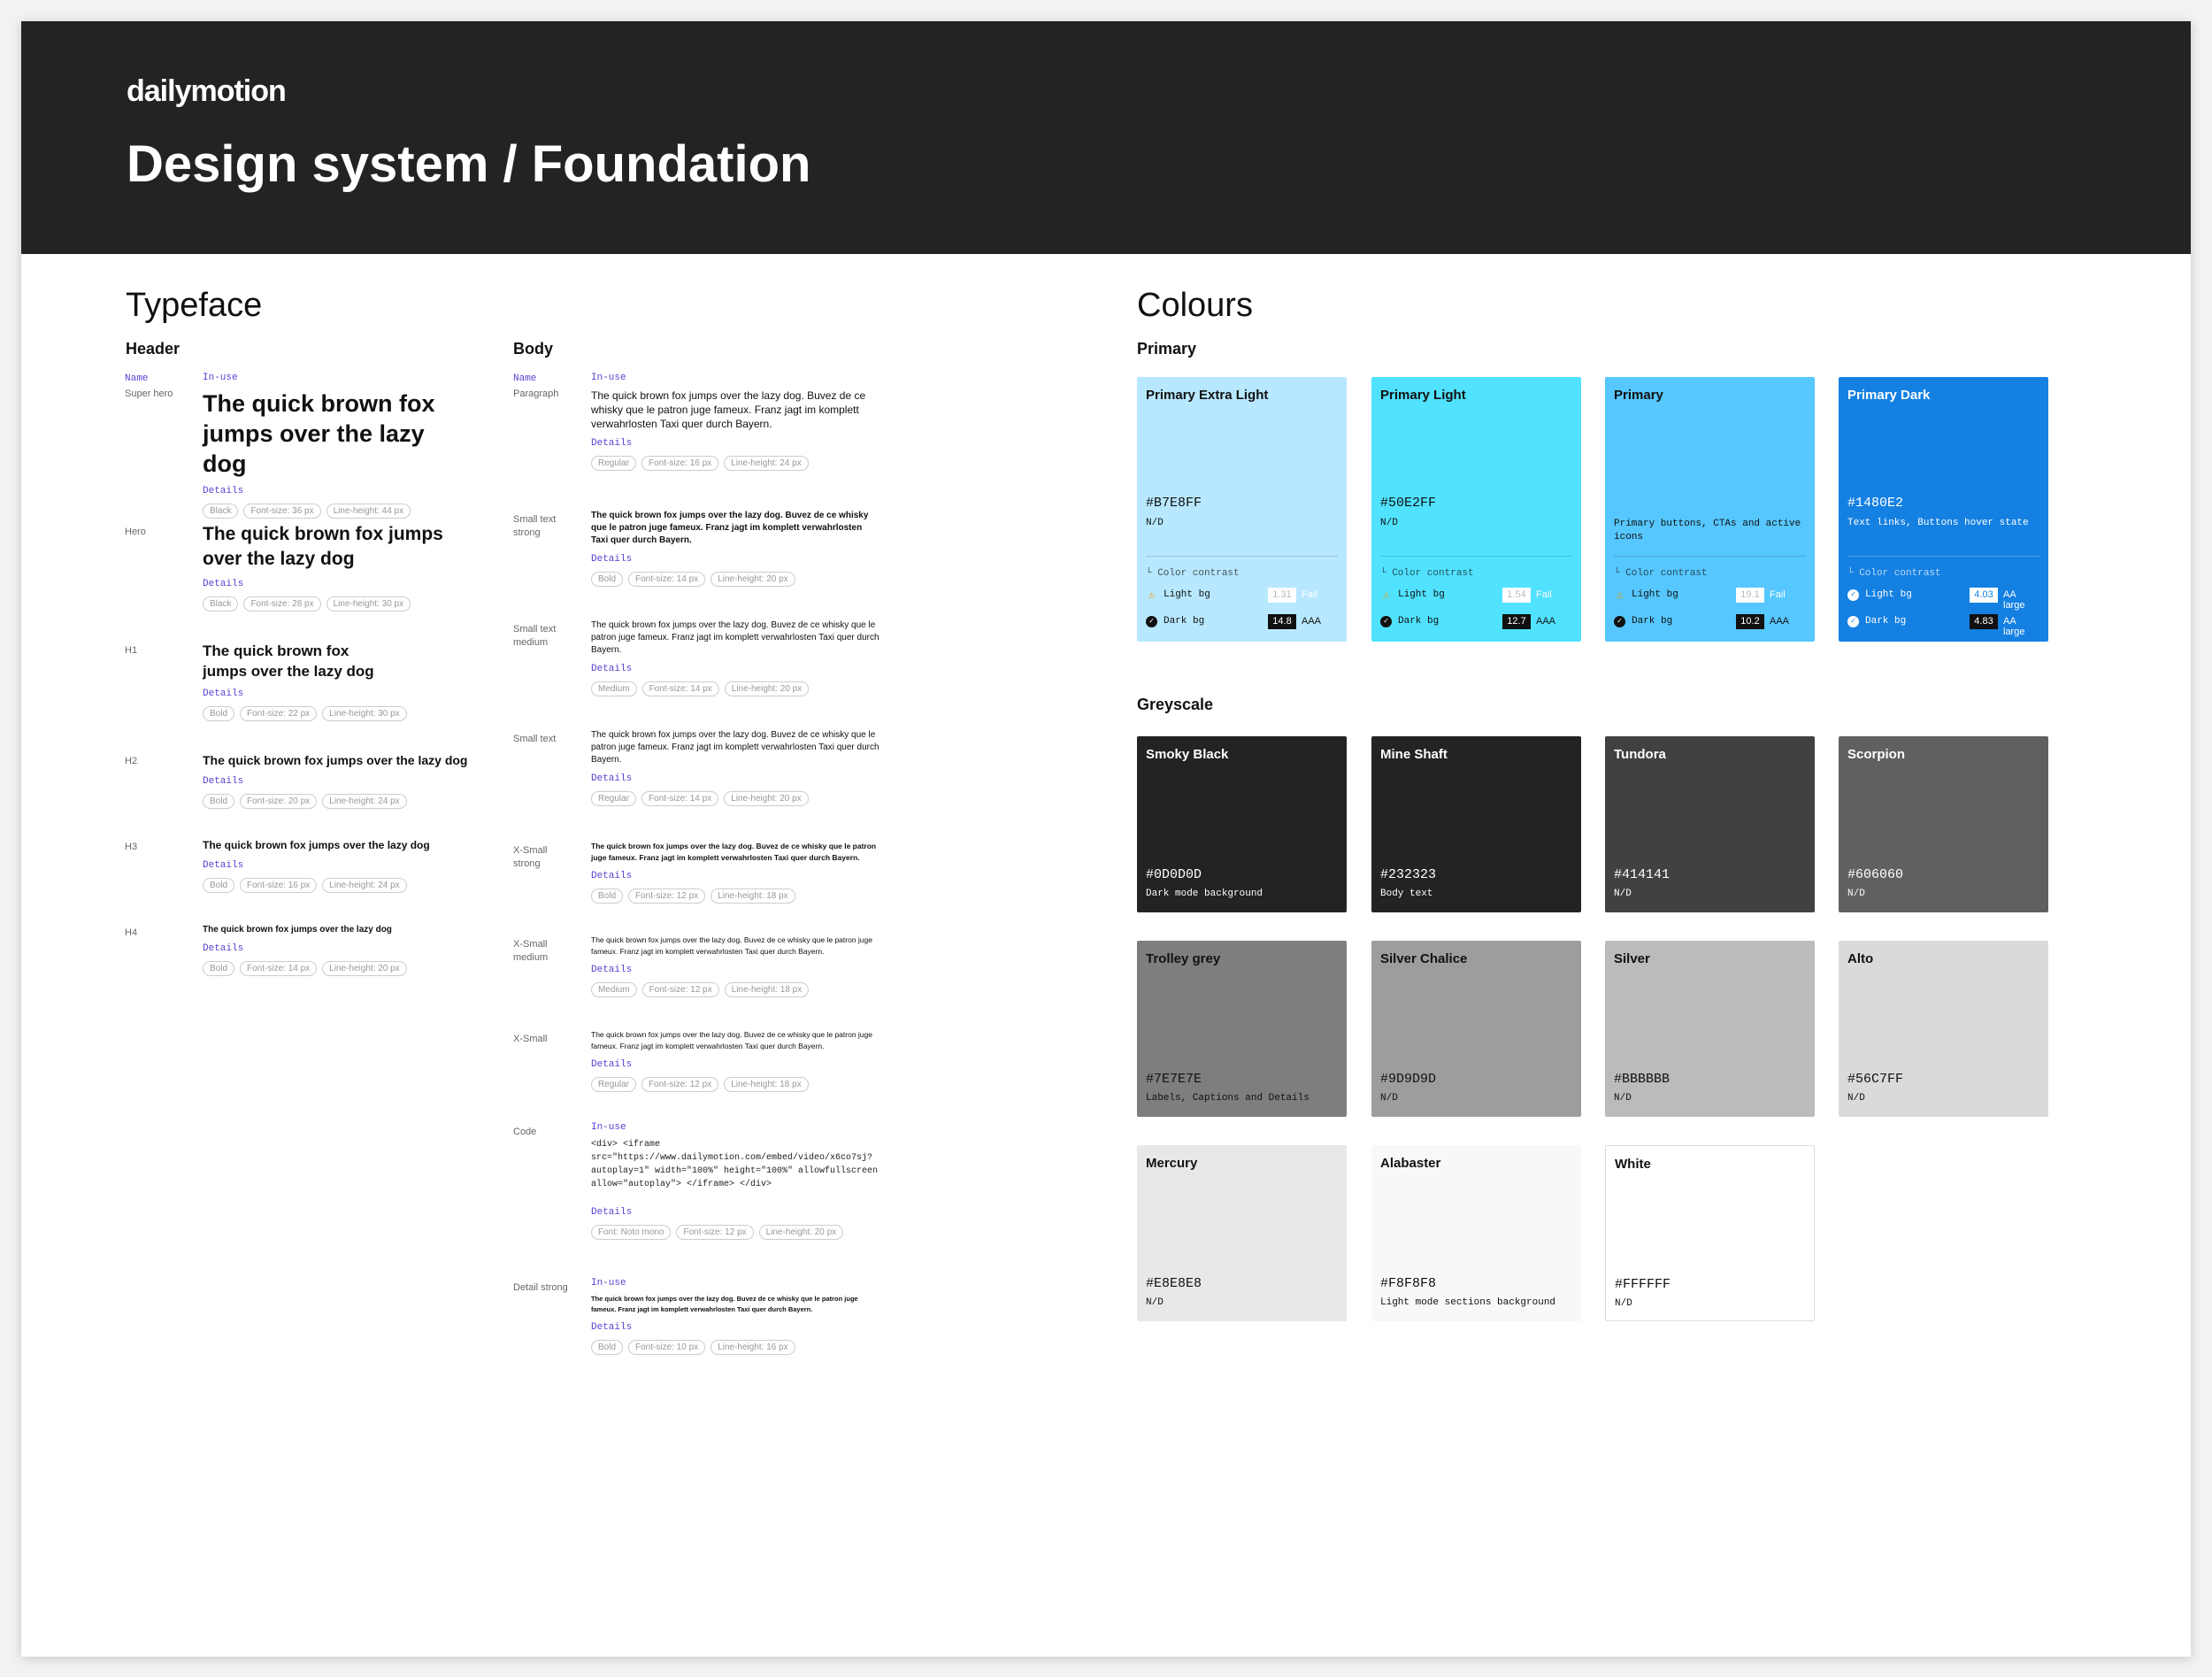 The width and height of the screenshot is (2212, 1677). Describe the element at coordinates (1944, 1029) in the screenshot. I see `greyscale-color-card: Alto #56C7FF N/D` at that location.